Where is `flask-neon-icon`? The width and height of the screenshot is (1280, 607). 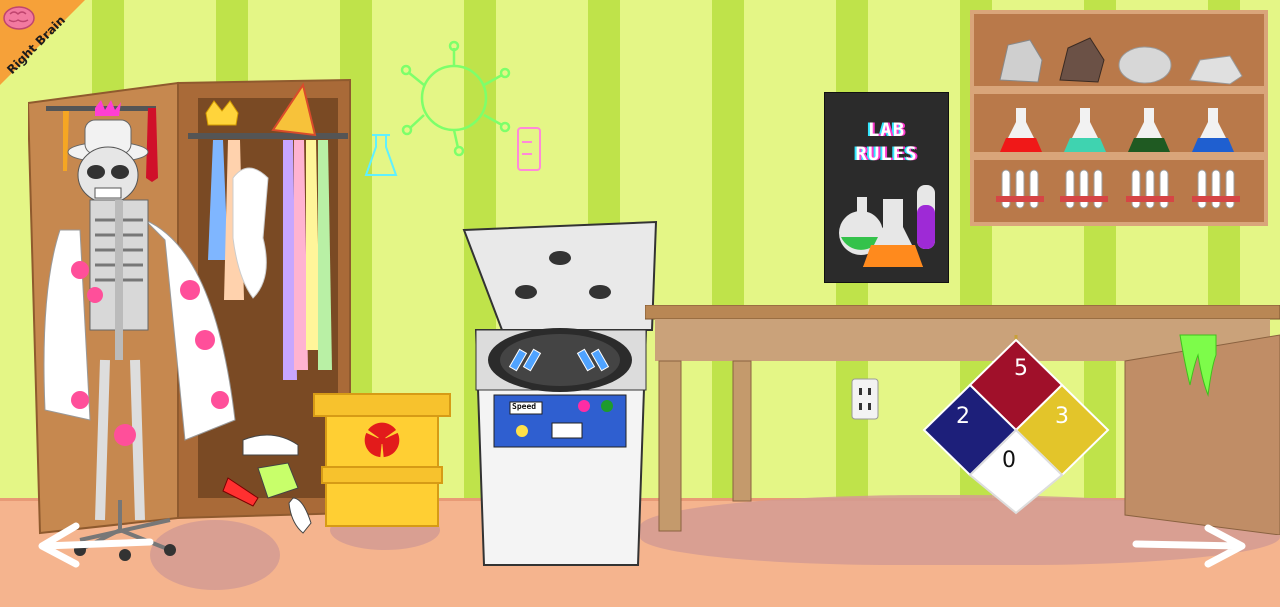
flask-neon-icon is located at coordinates (381, 155).